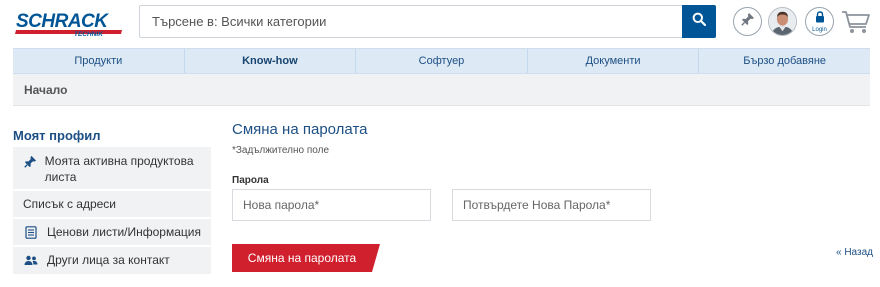  Describe the element at coordinates (302, 258) in the screenshot. I see `change-password-button-label: Смяна на паролата` at that location.